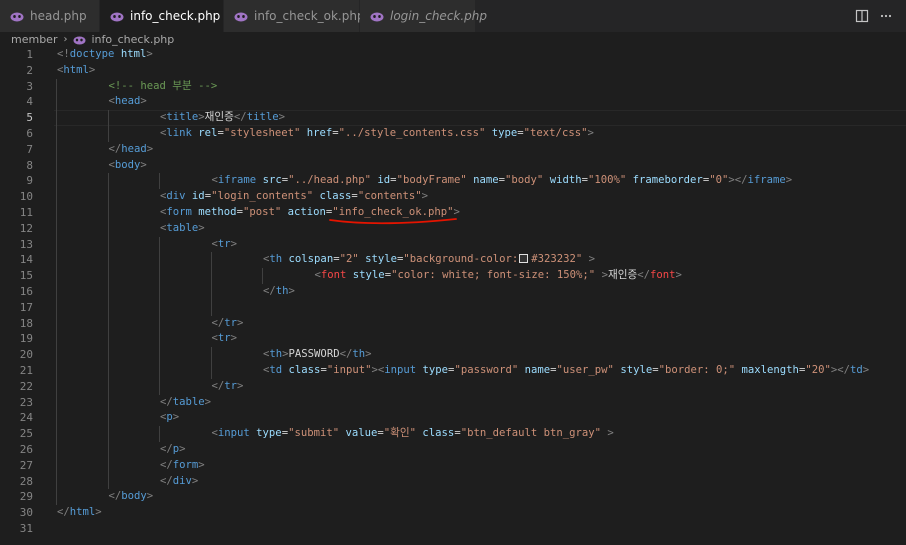 This screenshot has width=906, height=545. I want to click on code-line: 30 </html>, so click(453, 513).